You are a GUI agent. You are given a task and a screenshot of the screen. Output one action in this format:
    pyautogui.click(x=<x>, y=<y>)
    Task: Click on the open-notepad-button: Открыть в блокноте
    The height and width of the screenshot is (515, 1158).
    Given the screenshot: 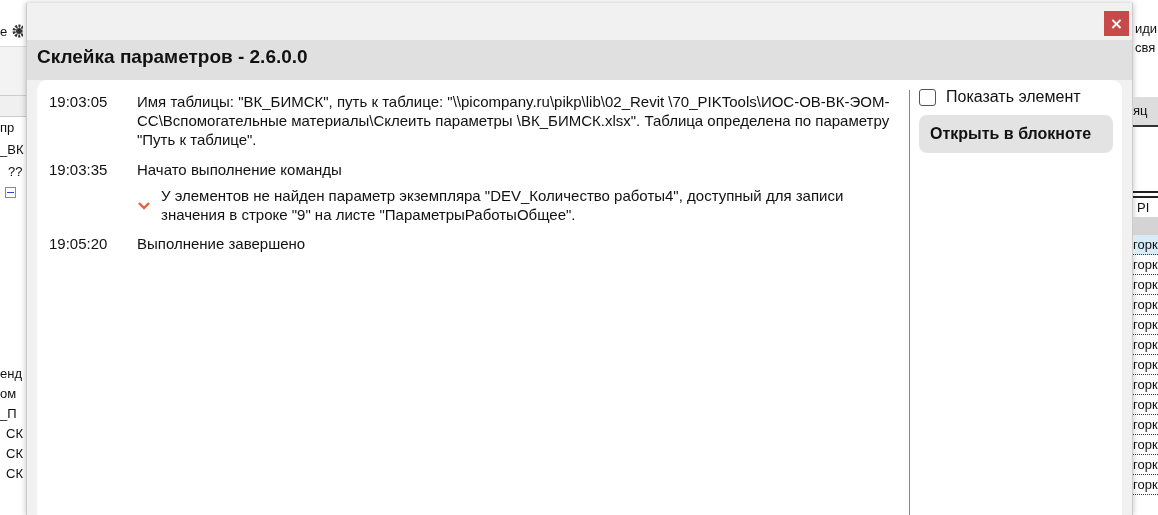 What is the action you would take?
    pyautogui.click(x=1016, y=134)
    